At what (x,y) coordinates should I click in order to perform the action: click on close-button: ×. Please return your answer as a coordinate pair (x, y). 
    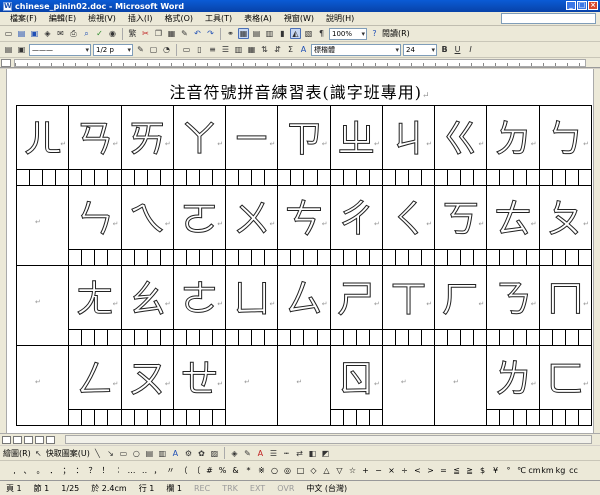
    Looking at the image, I should click on (593, 5).